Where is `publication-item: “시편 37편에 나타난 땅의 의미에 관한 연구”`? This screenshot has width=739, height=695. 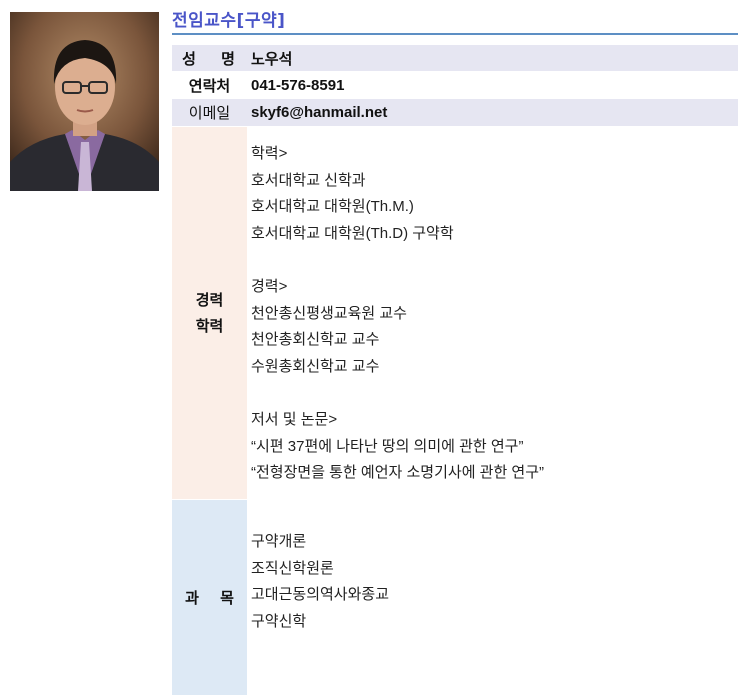
publication-item: “시편 37편에 나타난 땅의 의미에 관한 연구” is located at coordinates (387, 446).